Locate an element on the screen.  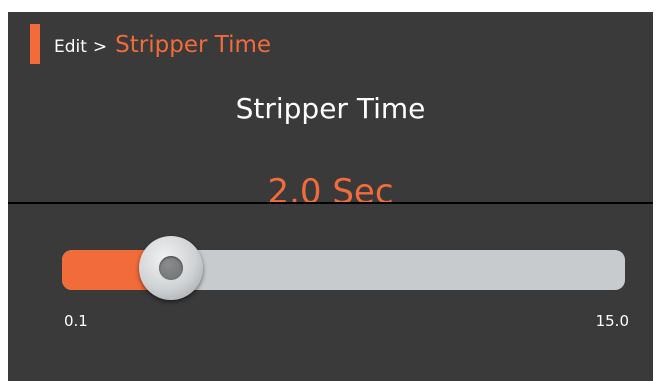
breadcrumb-current: Stripper Time is located at coordinates (193, 45).